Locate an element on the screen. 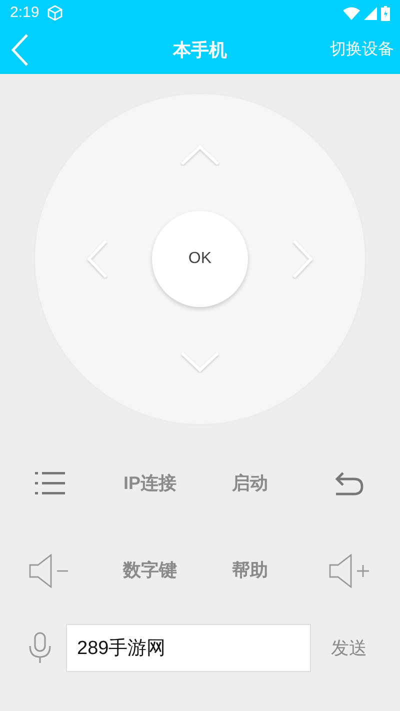  left-arrow-button is located at coordinates (97, 258).